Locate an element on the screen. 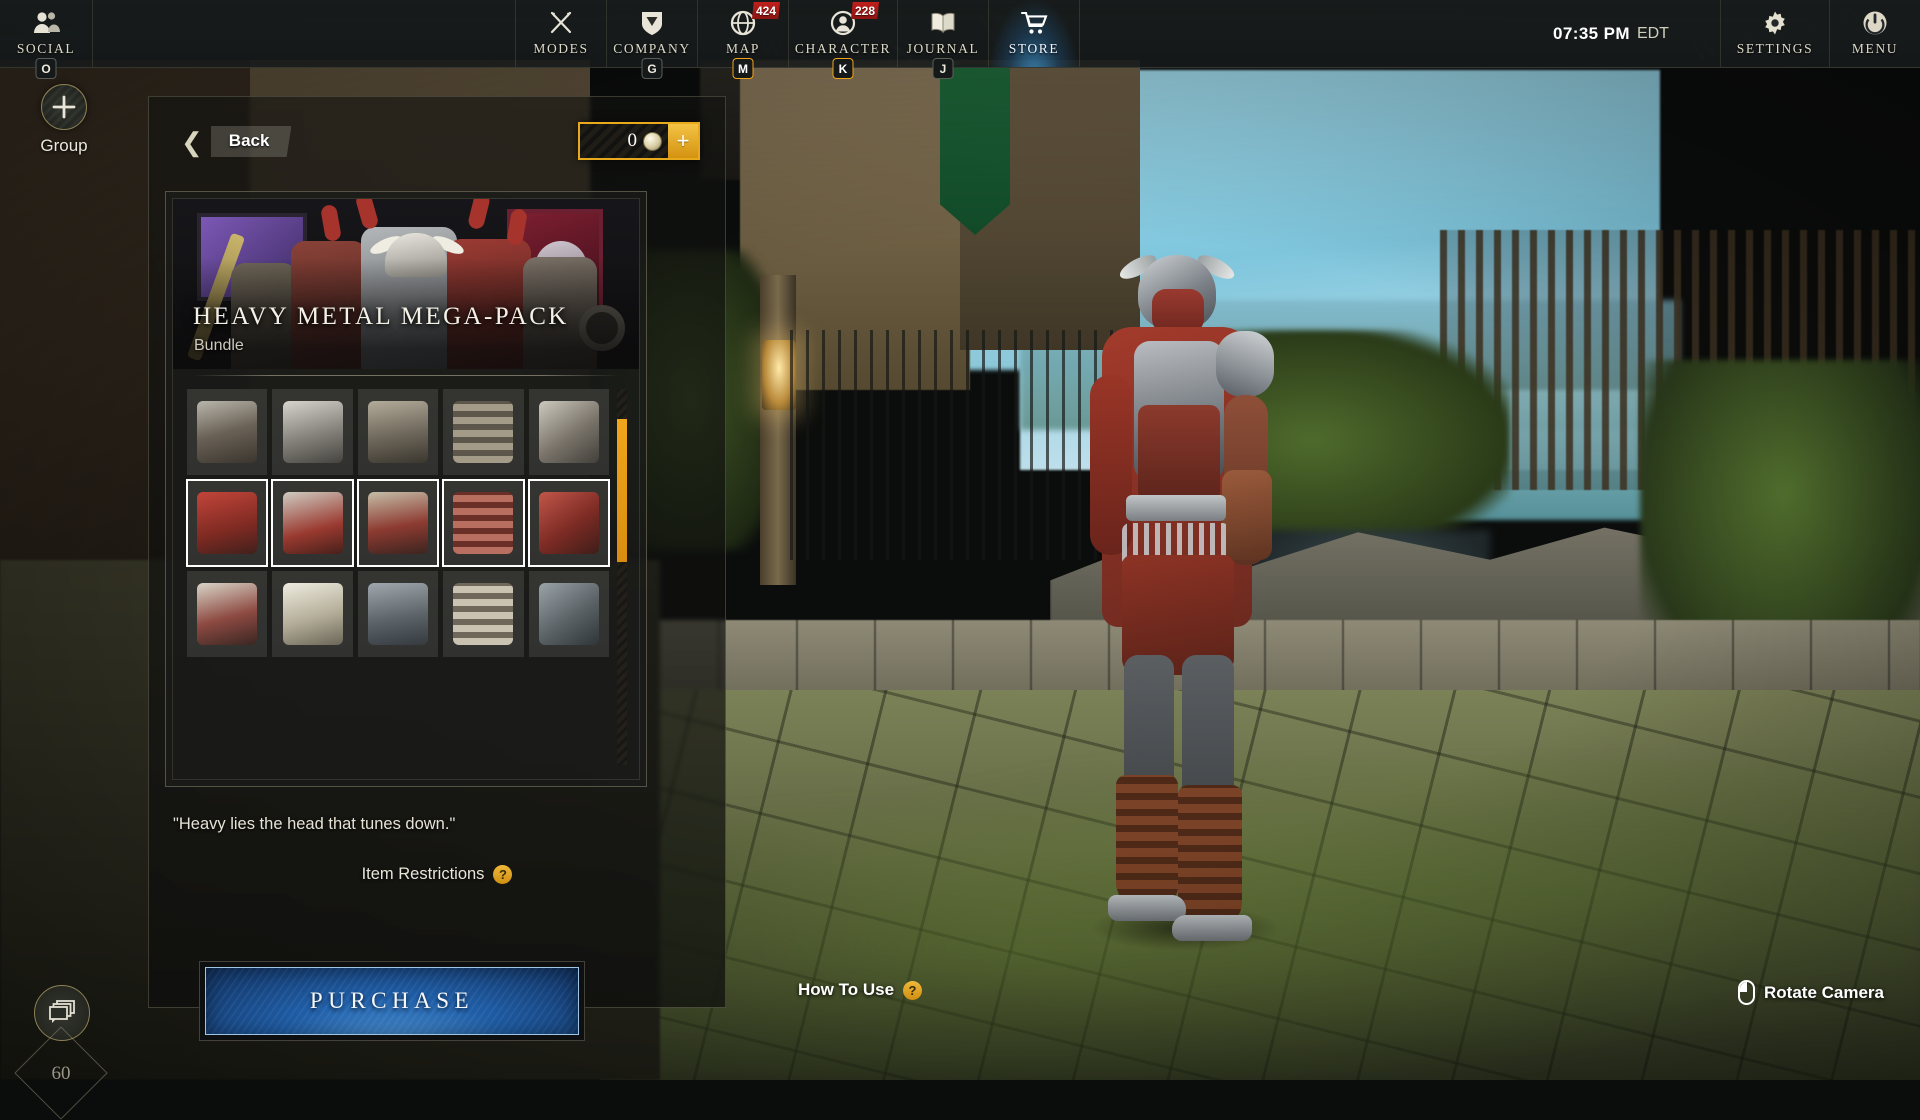 This screenshot has height=1120, width=1920. back-button-label: Back is located at coordinates (251, 141).